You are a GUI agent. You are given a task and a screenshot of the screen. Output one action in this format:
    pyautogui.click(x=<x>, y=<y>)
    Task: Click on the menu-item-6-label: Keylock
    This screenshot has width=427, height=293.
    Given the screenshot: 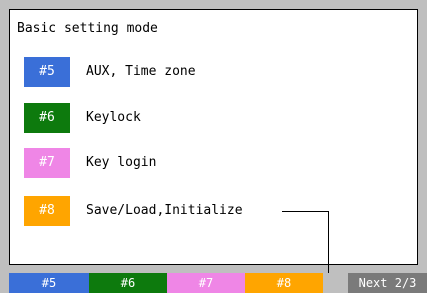 What is the action you would take?
    pyautogui.click(x=113, y=117)
    